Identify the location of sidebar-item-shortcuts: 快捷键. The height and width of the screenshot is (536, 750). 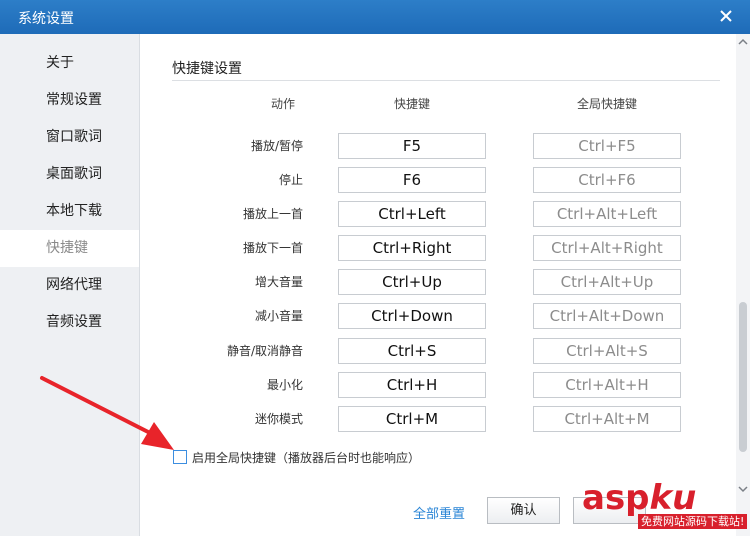
(69, 248).